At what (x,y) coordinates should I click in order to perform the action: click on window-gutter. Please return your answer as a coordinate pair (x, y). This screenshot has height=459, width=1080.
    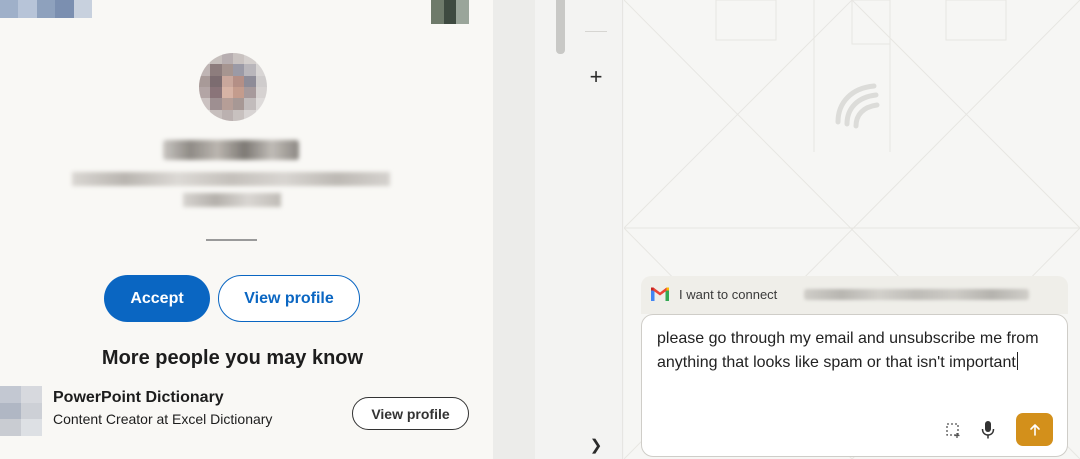
    Looking at the image, I should click on (514, 229).